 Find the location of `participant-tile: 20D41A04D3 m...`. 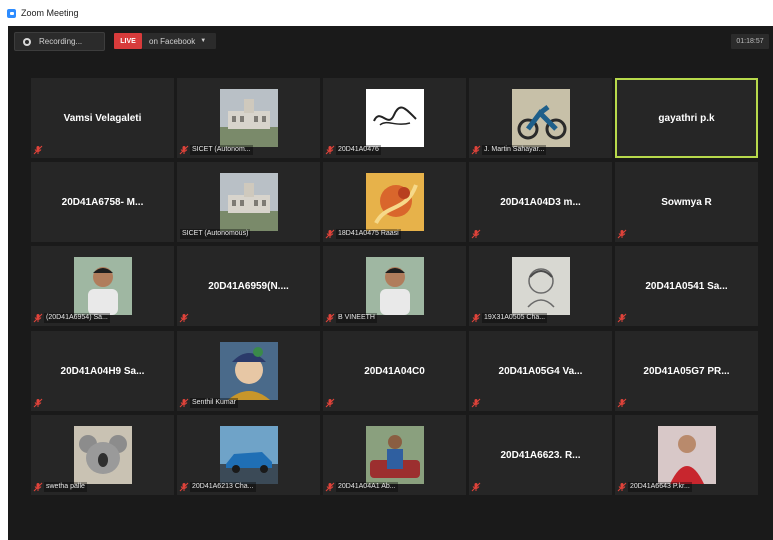

participant-tile: 20D41A04D3 m... is located at coordinates (540, 202).